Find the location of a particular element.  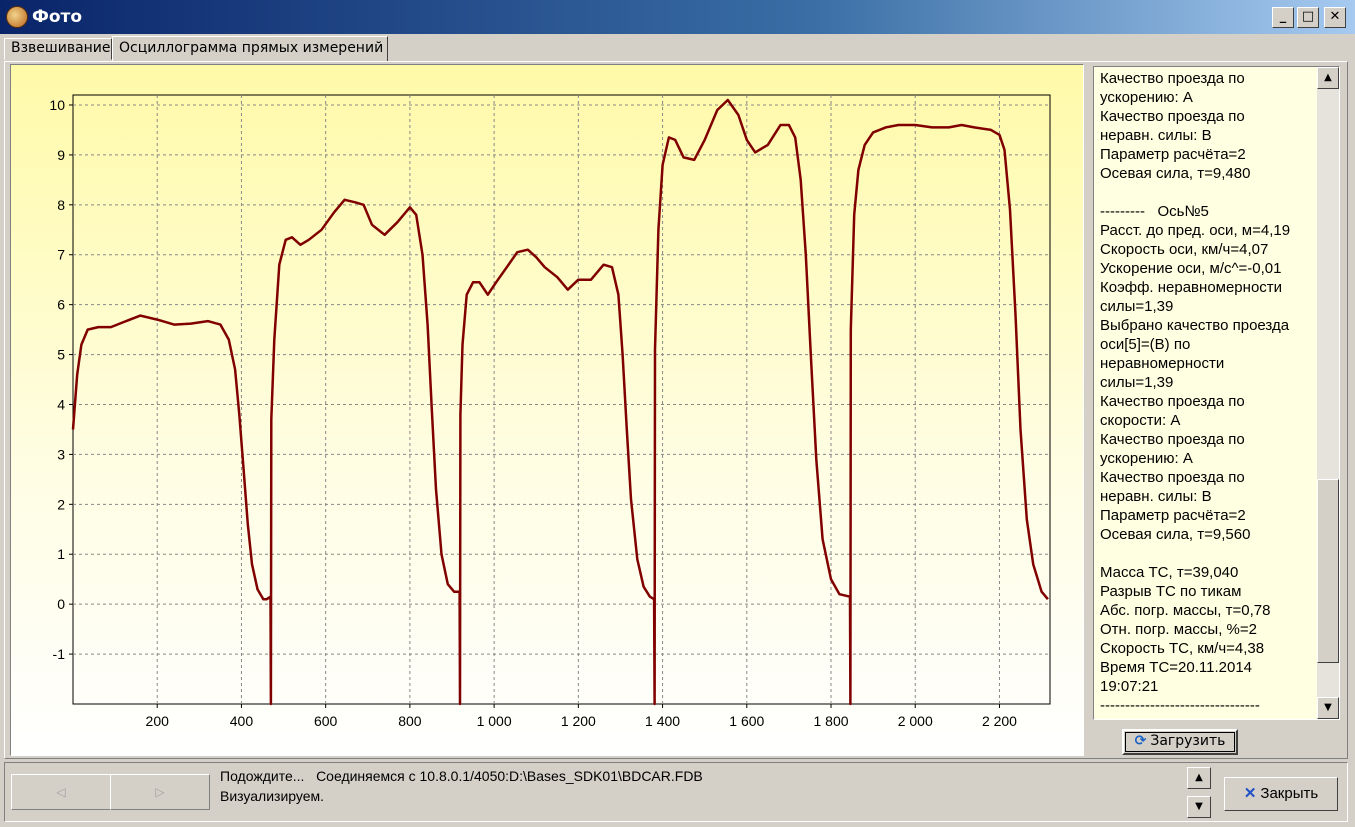

maximize-button: □ is located at coordinates (1308, 17).